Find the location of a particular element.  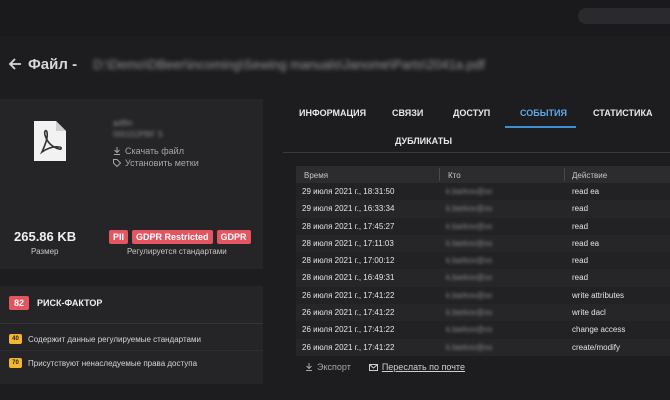

risk-item-label: Присутствуют ненаследуемые права доступа is located at coordinates (113, 363).